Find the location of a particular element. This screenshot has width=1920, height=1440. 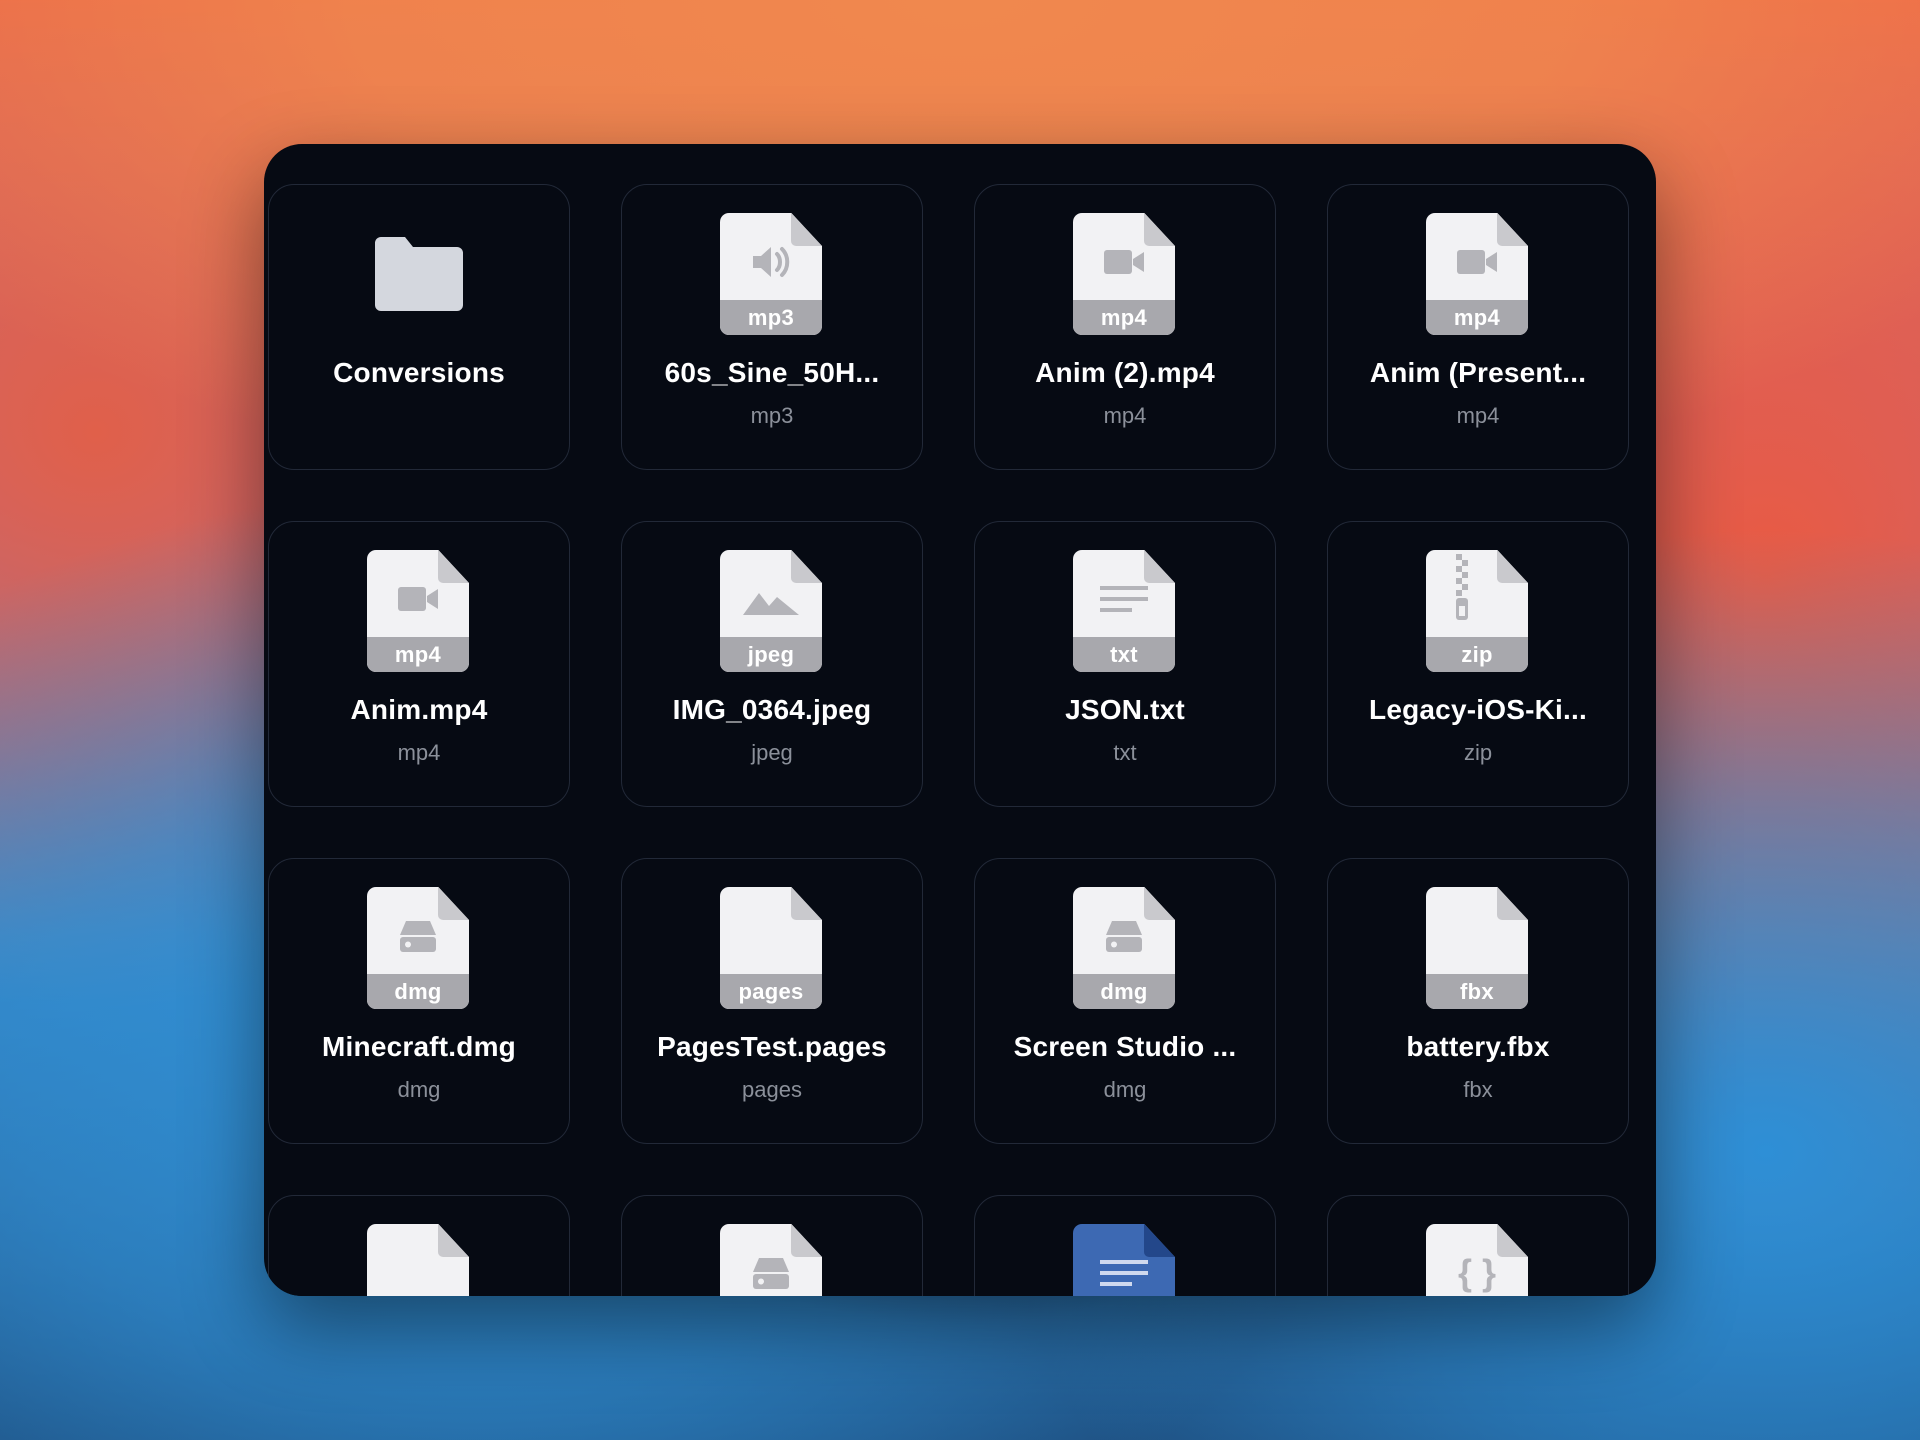

file-type-badge: mp3 is located at coordinates (771, 317).